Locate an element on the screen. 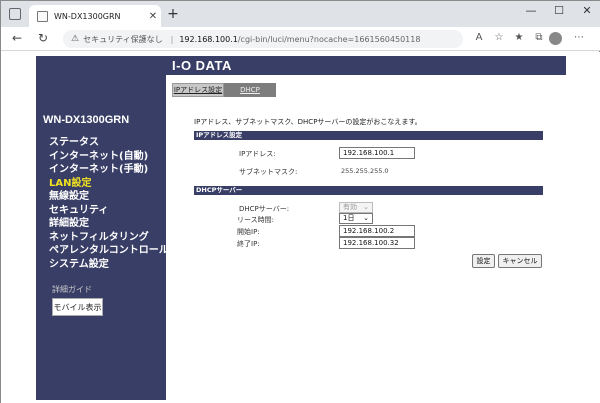 The height and width of the screenshot is (403, 600). detail-guide-link: 詳細ガイド is located at coordinates (72, 289).